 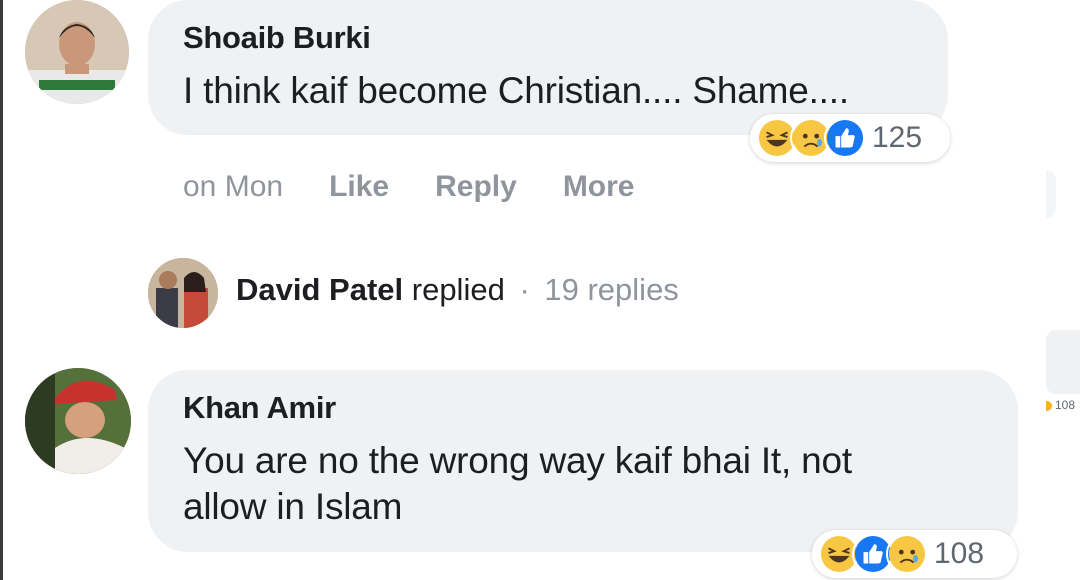 I want to click on replied-label: replied, so click(x=458, y=289).